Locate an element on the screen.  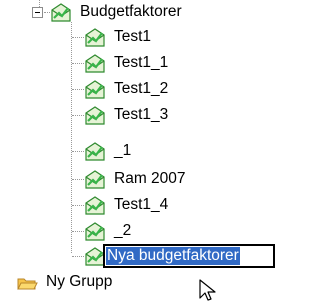
tree-node-test1-3: Test1_3 is located at coordinates (126, 115).